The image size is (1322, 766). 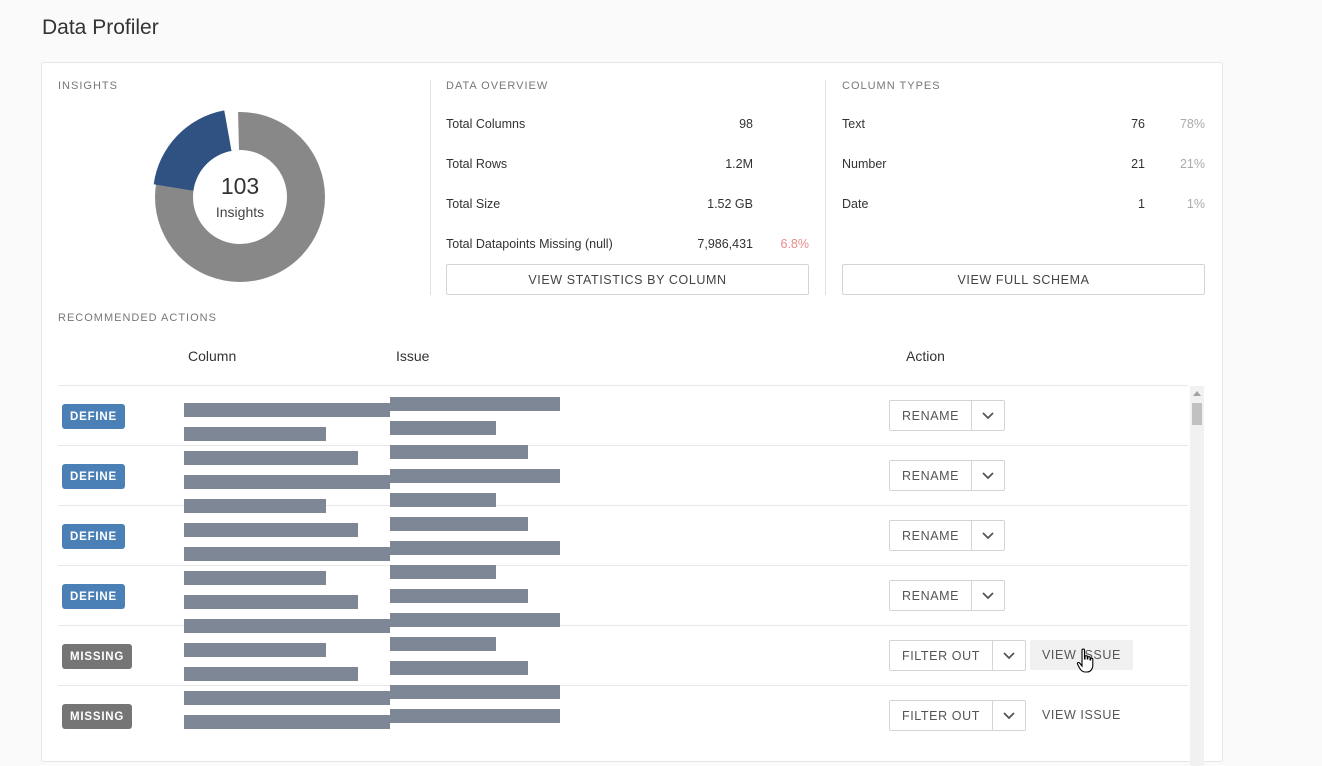 What do you see at coordinates (1192, 124) in the screenshot?
I see `stat-percent: 78%` at bounding box center [1192, 124].